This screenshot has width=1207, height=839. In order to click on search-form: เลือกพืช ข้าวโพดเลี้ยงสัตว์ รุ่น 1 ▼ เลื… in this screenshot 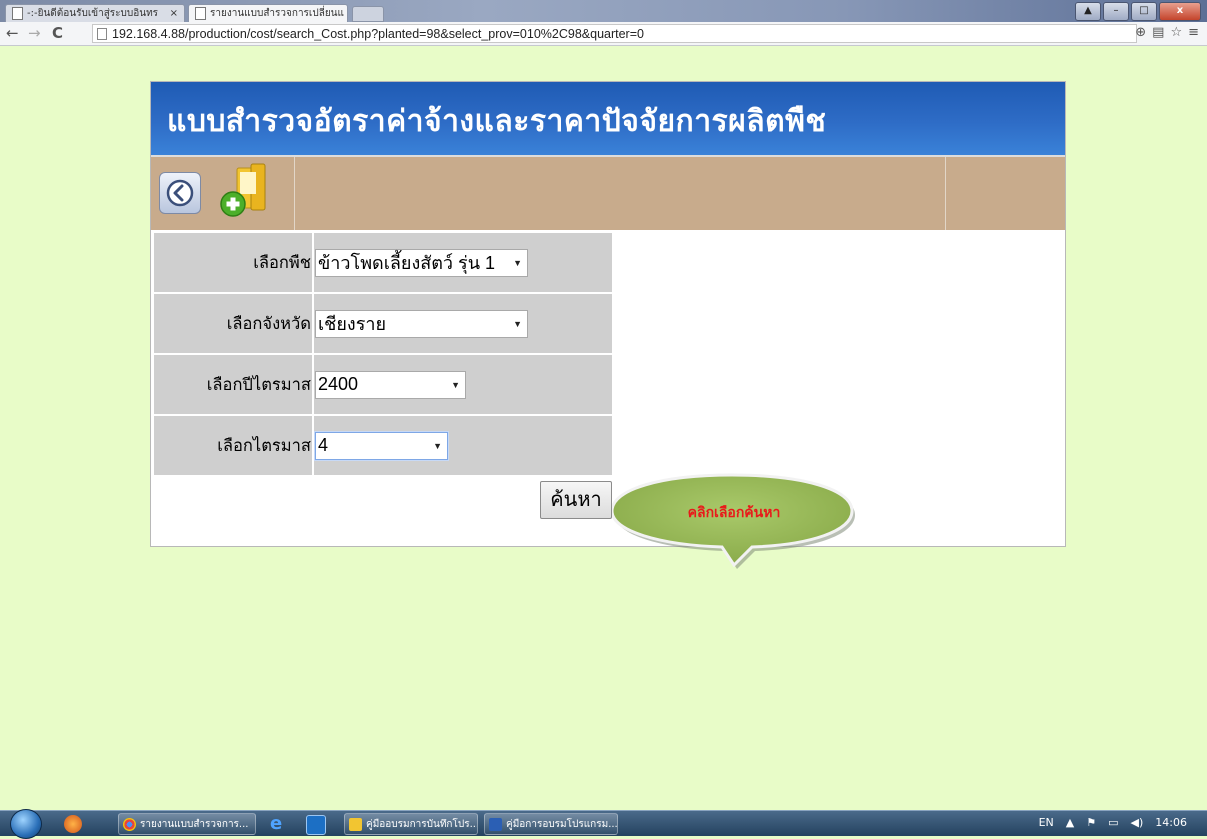, I will do `click(383, 355)`.